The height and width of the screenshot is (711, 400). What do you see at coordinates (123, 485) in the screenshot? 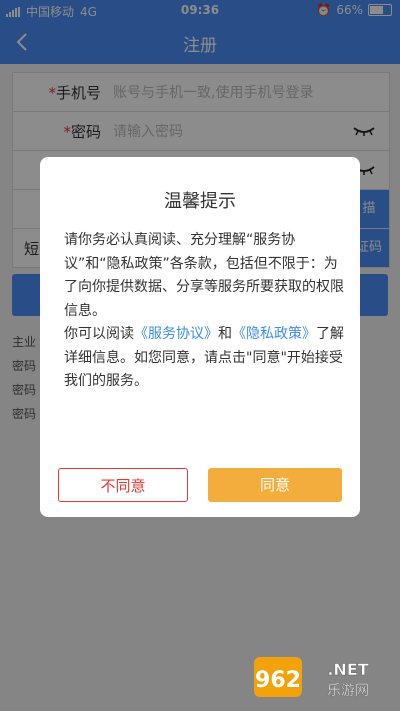
I see `disagree-button: 不同意` at bounding box center [123, 485].